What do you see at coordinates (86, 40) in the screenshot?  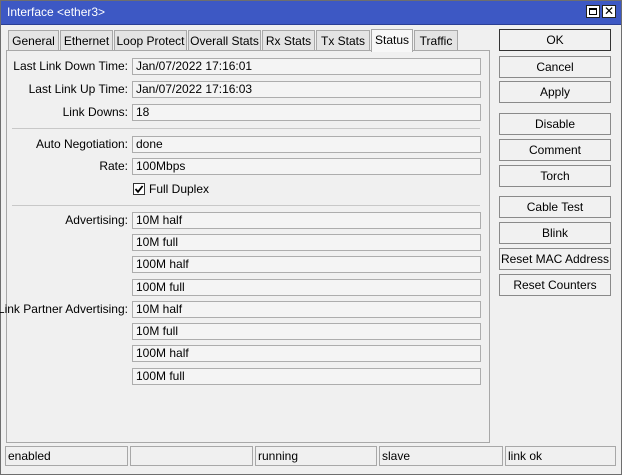 I see `tab-ethernet: Ethernet` at bounding box center [86, 40].